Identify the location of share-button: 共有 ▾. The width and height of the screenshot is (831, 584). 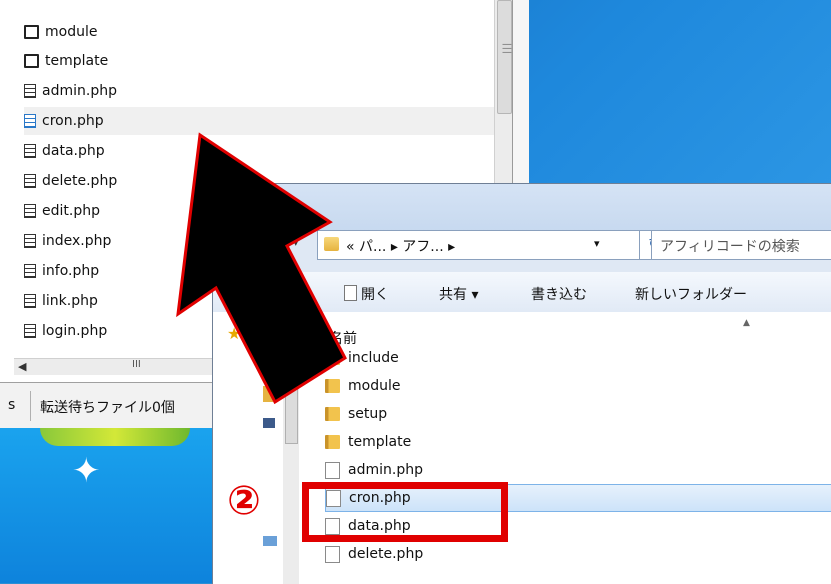
(458, 294).